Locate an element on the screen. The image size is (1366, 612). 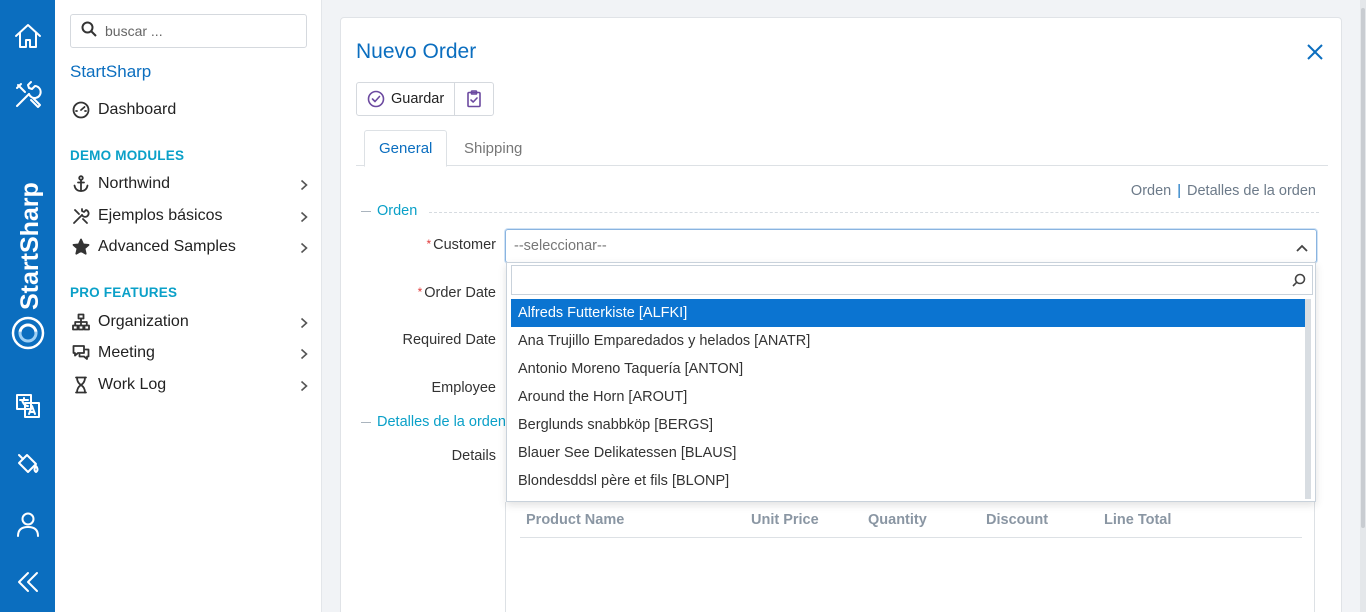
gauge-icon is located at coordinates (81, 110).